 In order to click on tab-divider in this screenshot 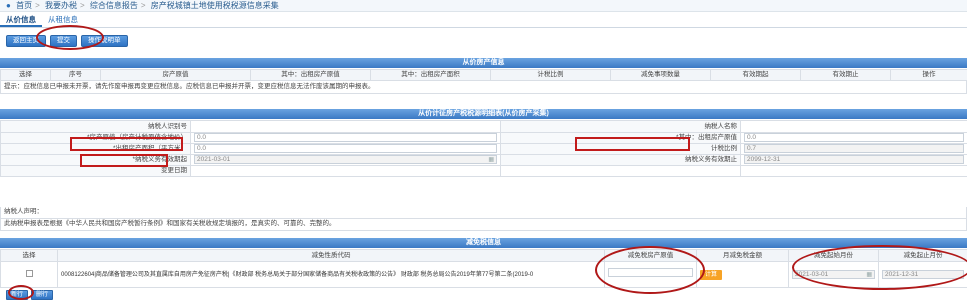, I will do `click(483, 27)`.